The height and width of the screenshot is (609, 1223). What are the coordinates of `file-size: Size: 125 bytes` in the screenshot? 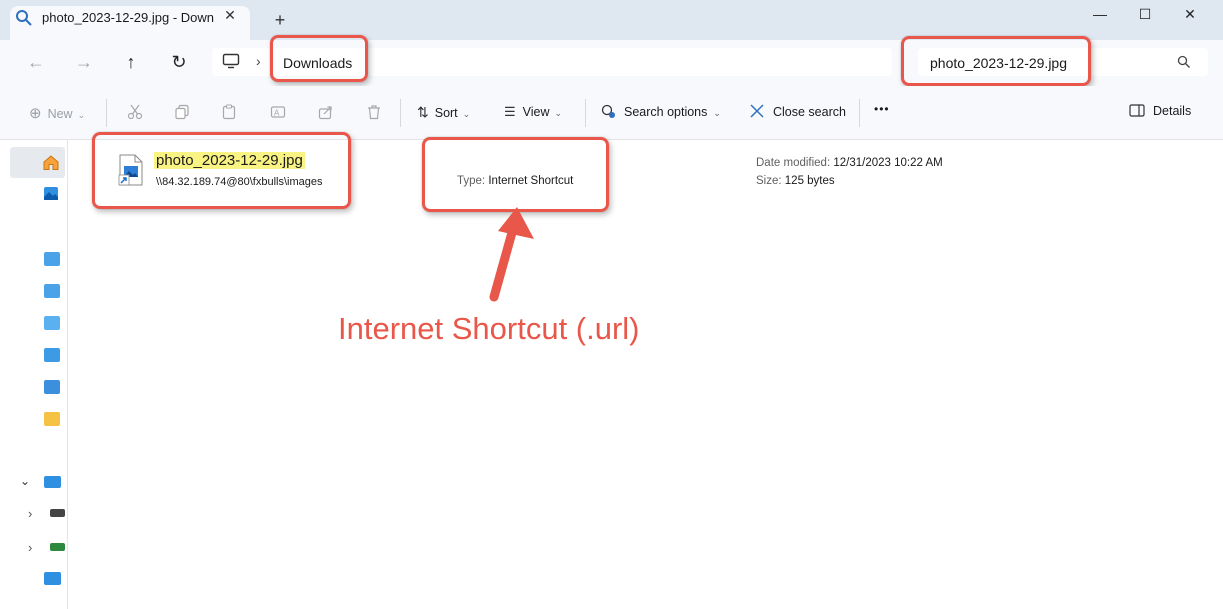 It's located at (795, 181).